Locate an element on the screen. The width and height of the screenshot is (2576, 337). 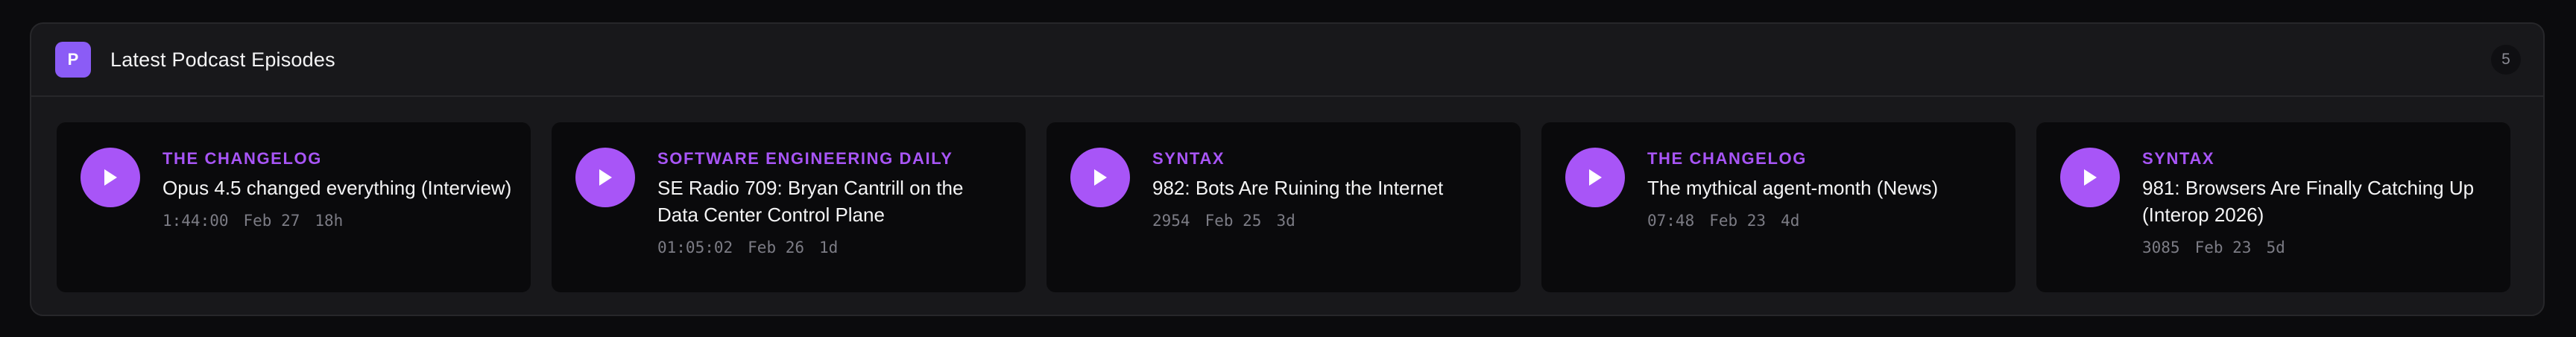
episode-meta: 3085 Feb 23 5d is located at coordinates (2317, 247).